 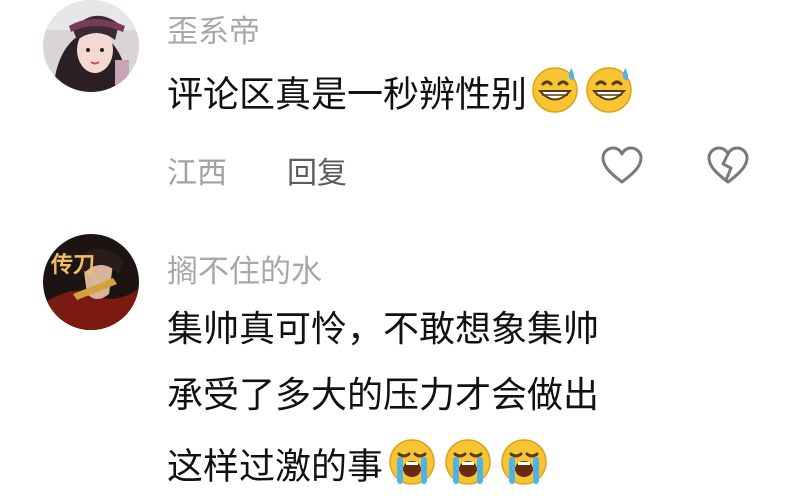 What do you see at coordinates (622, 168) in the screenshot?
I see `heart-icon` at bounding box center [622, 168].